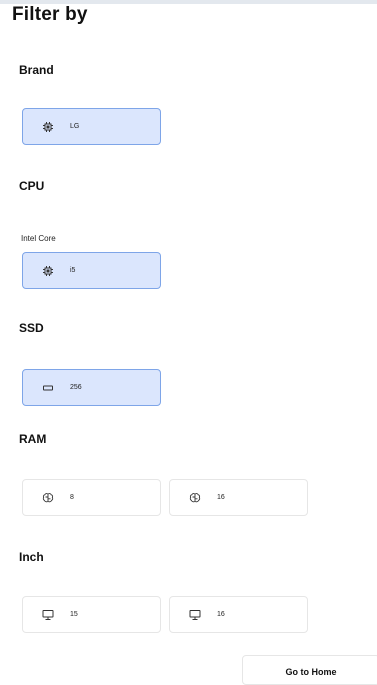 Image resolution: width=377 pixels, height=685 pixels. Describe the element at coordinates (238, 497) in the screenshot. I see `ram-option-16: 16` at that location.